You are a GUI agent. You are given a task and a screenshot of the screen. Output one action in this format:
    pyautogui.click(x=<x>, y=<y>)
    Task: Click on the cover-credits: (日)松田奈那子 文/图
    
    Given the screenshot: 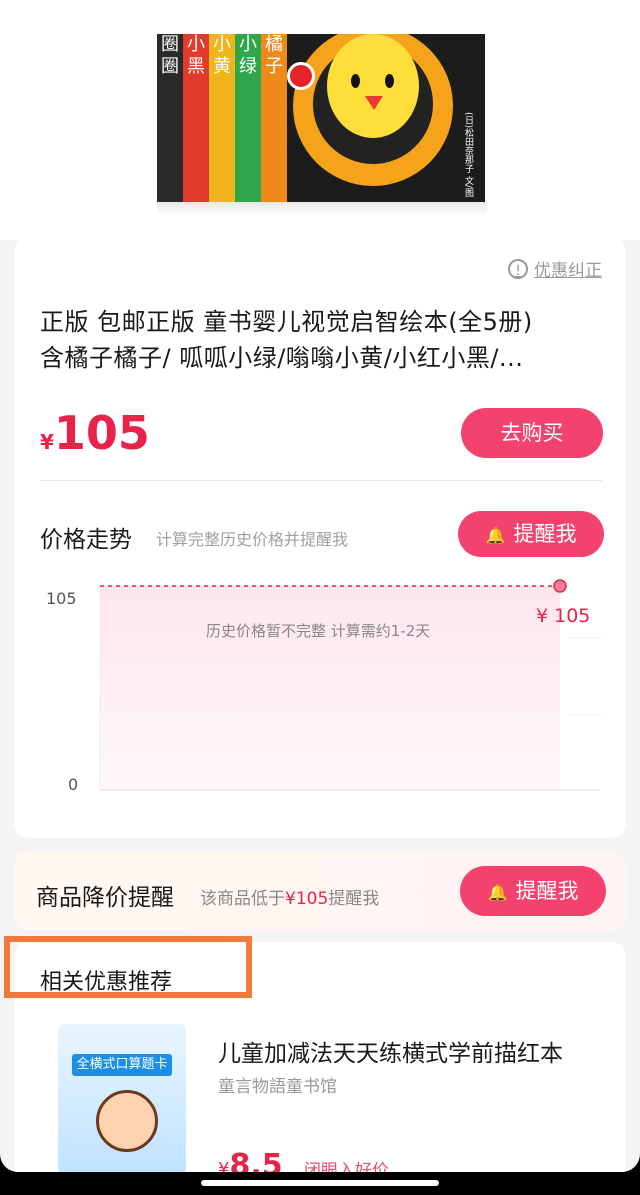 What is the action you would take?
    pyautogui.click(x=468, y=154)
    